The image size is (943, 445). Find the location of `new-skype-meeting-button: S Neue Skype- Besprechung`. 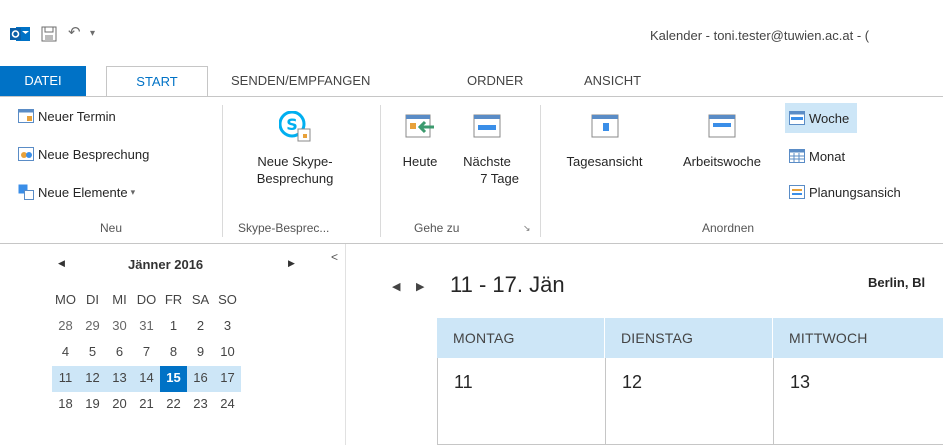

new-skype-meeting-button: S Neue Skype- Besprechung is located at coordinates (295, 148).